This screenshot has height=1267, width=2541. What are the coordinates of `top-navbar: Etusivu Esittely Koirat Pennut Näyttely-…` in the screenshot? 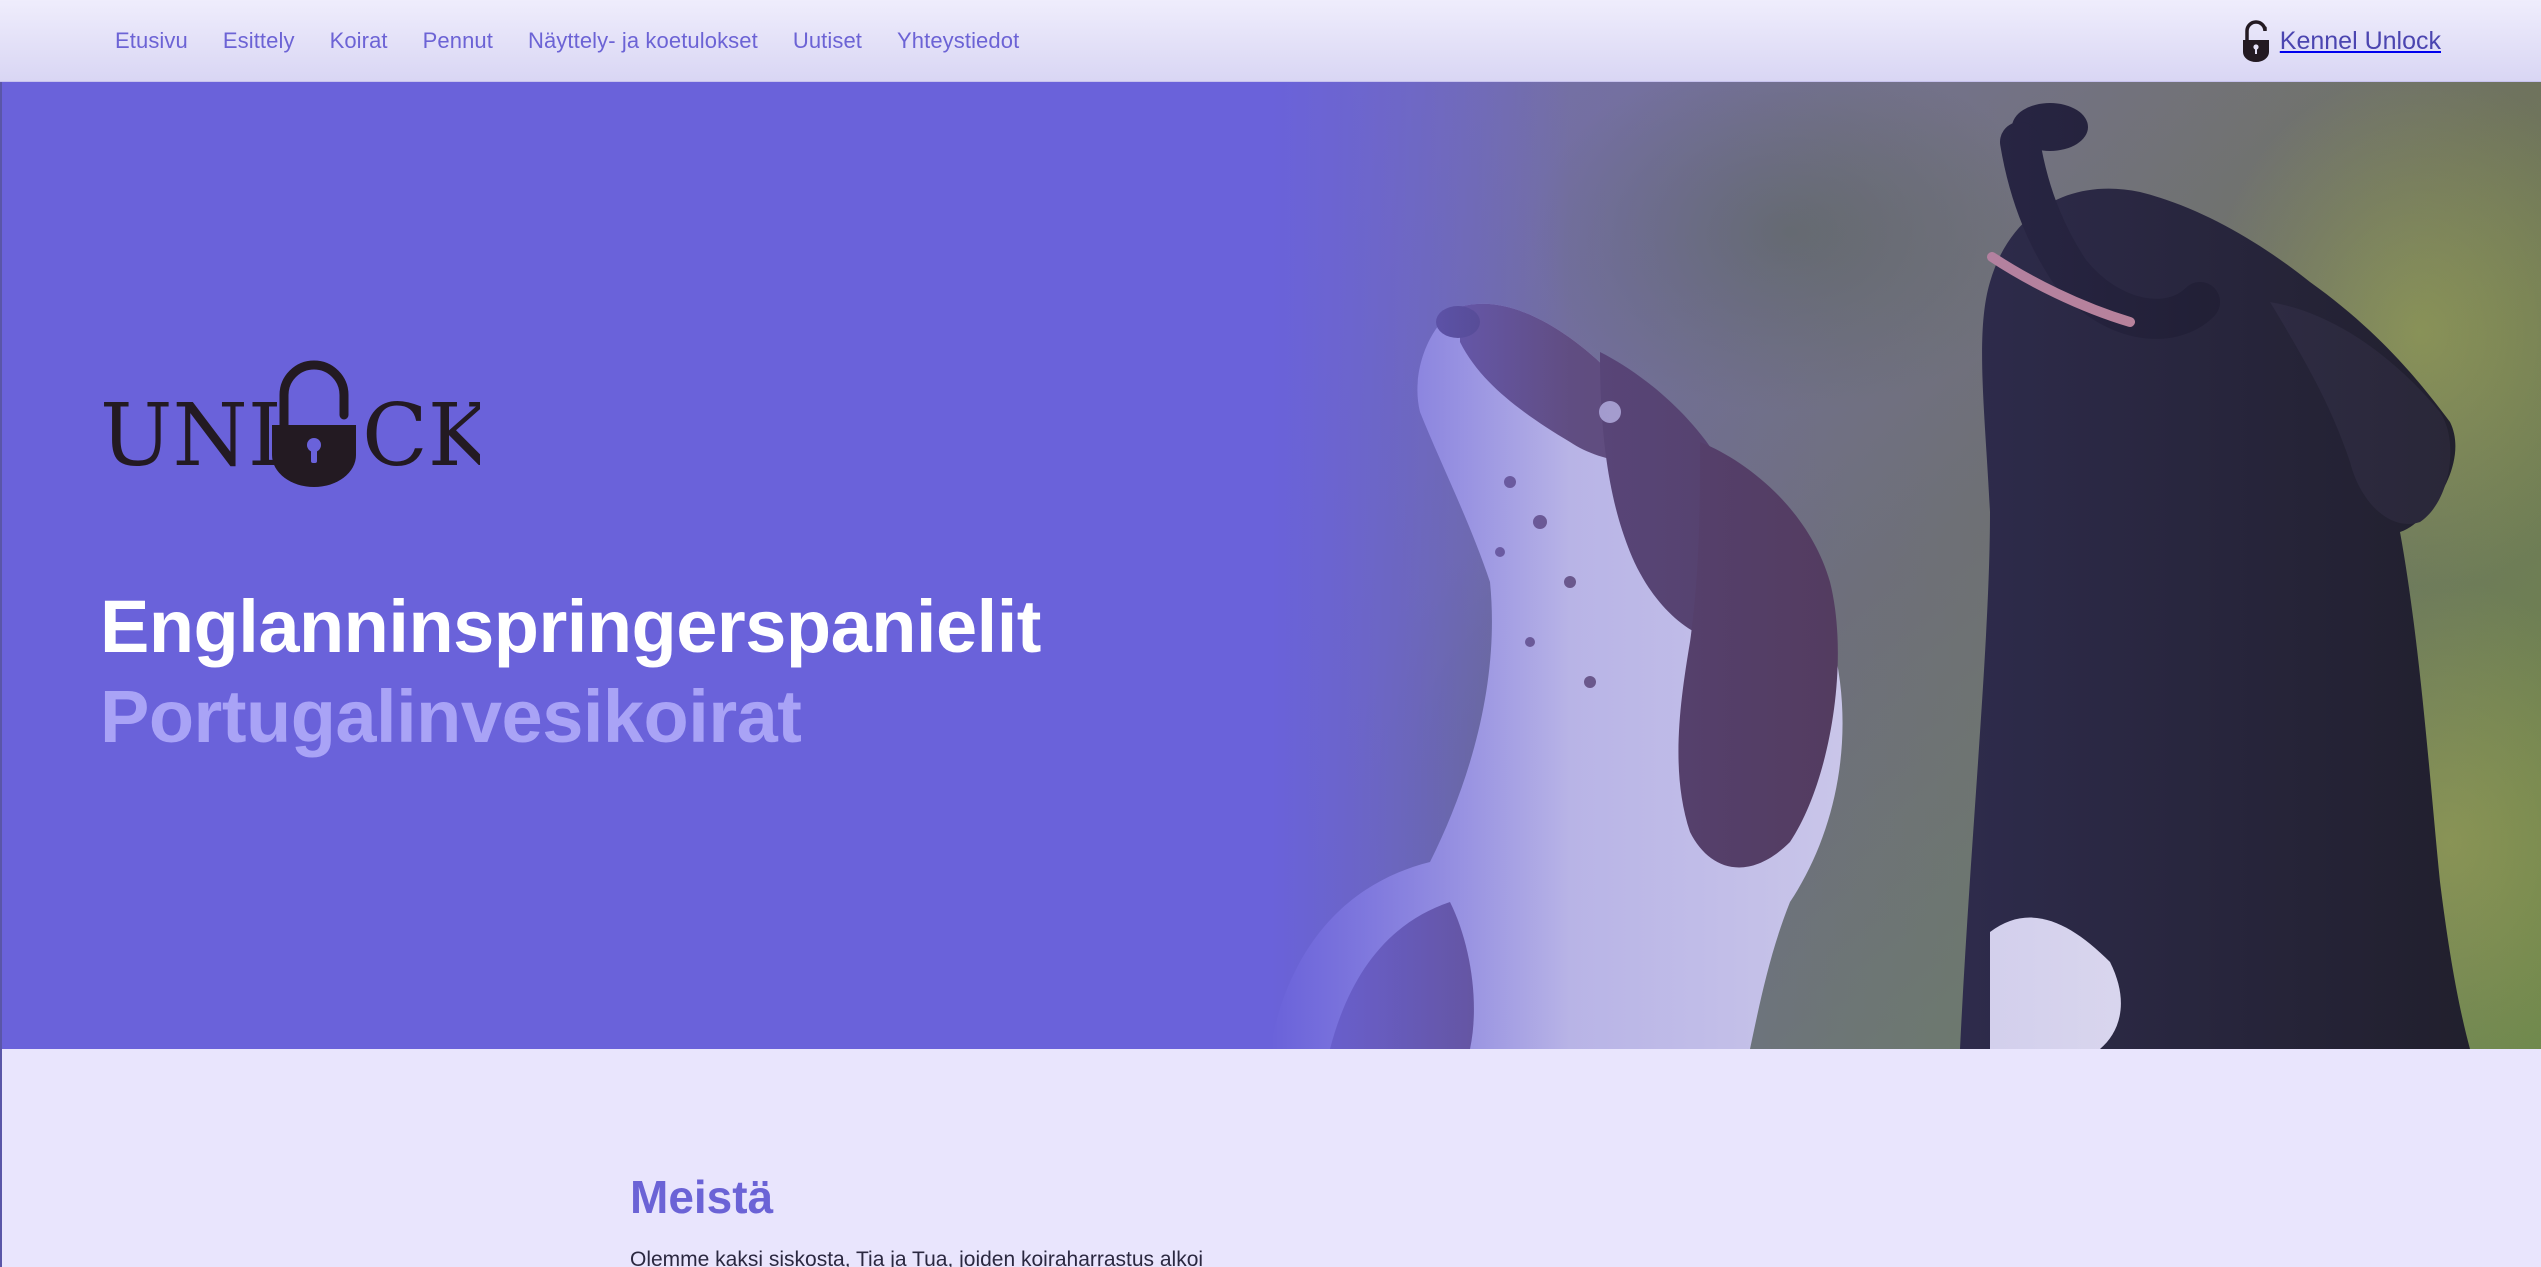 It's located at (1270, 41).